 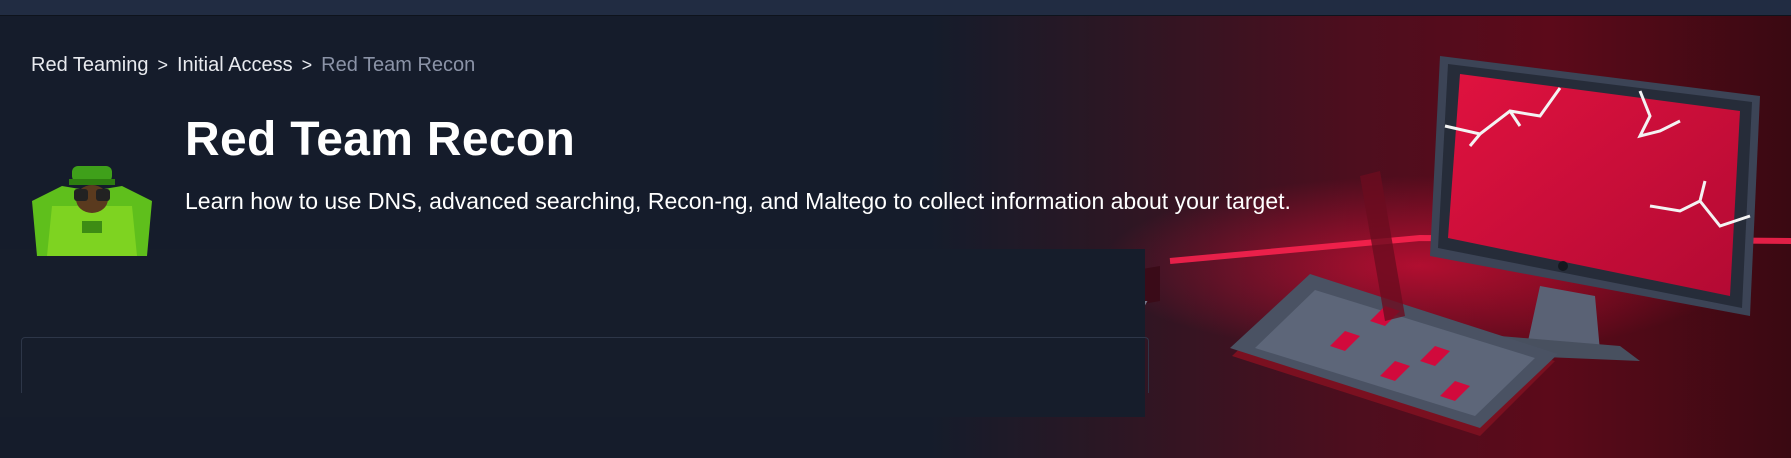 What do you see at coordinates (398, 64) in the screenshot?
I see `breadcrumb-current: Red Team Recon` at bounding box center [398, 64].